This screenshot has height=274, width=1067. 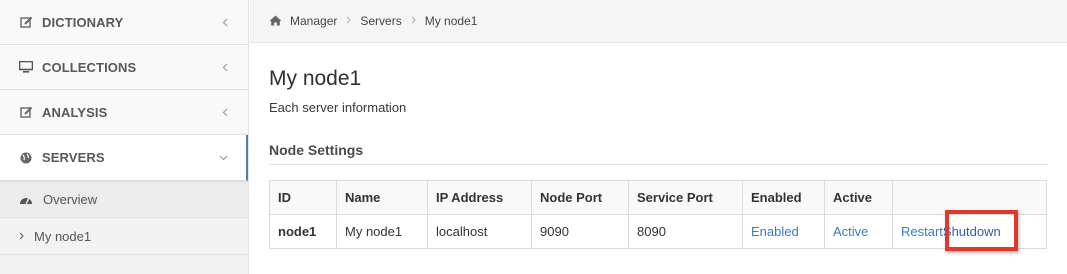 What do you see at coordinates (89, 67) in the screenshot?
I see `sidebar-item-label: COLLECTIONS` at bounding box center [89, 67].